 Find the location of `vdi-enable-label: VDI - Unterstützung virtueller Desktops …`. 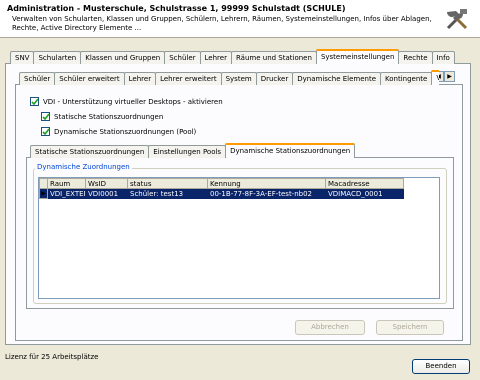

vdi-enable-label: VDI - Unterstützung virtueller Desktops … is located at coordinates (133, 101).